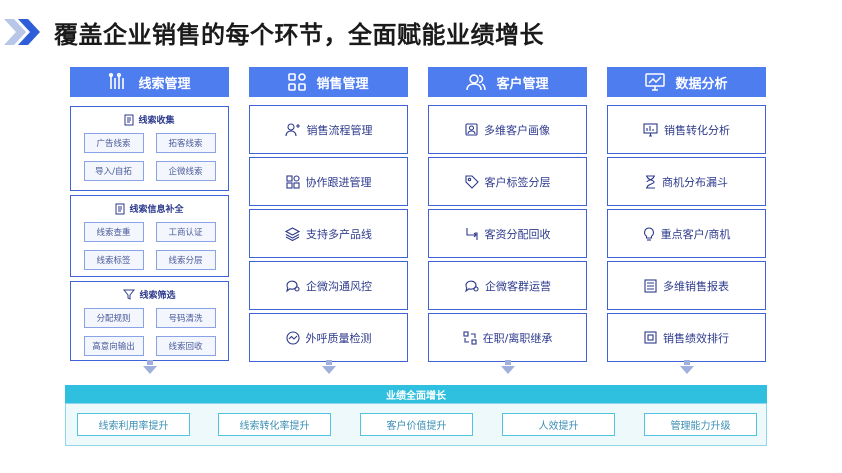  What do you see at coordinates (164, 84) in the screenshot?
I see `column-title: 线索管理` at bounding box center [164, 84].